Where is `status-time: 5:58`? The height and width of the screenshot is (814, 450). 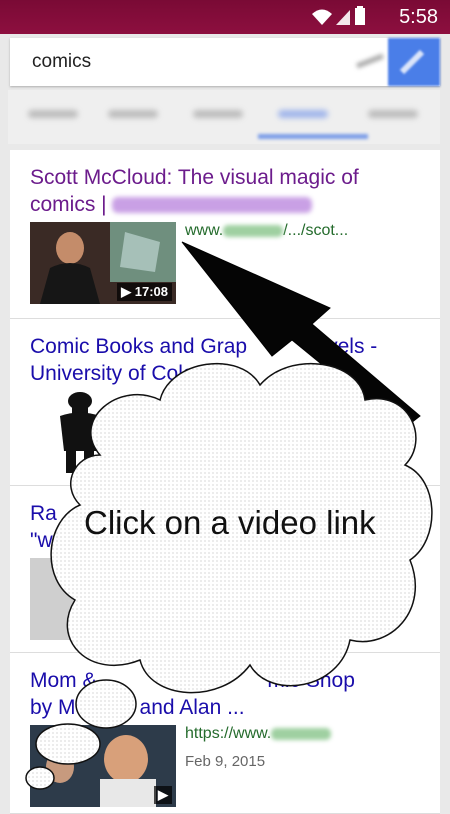
status-time: 5:58 is located at coordinates (418, 17).